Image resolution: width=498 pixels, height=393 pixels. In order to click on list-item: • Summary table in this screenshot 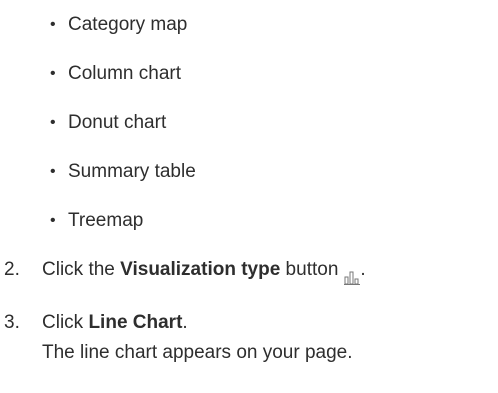, I will do `click(123, 171)`.